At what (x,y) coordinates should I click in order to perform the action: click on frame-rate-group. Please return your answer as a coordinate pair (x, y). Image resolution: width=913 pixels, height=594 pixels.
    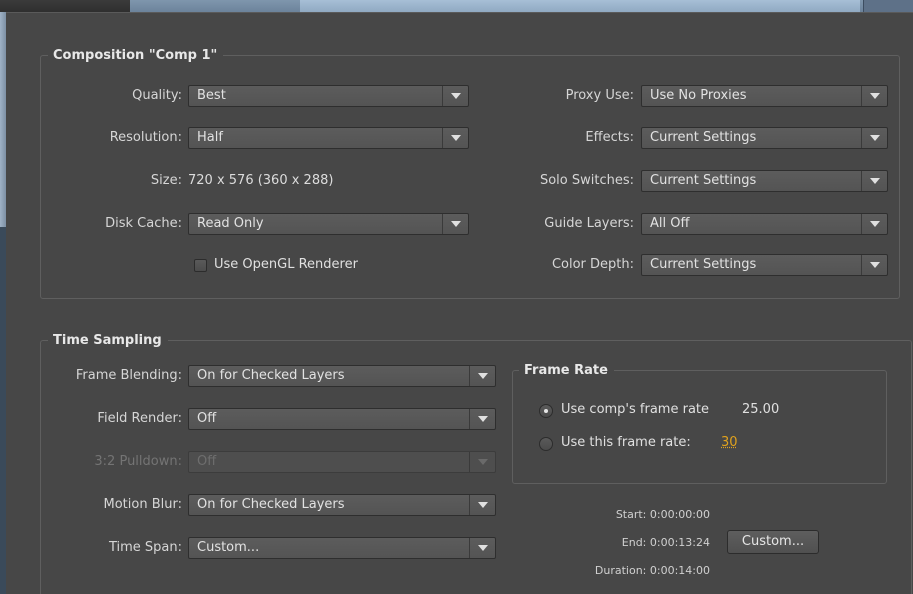
    Looking at the image, I should click on (699, 427).